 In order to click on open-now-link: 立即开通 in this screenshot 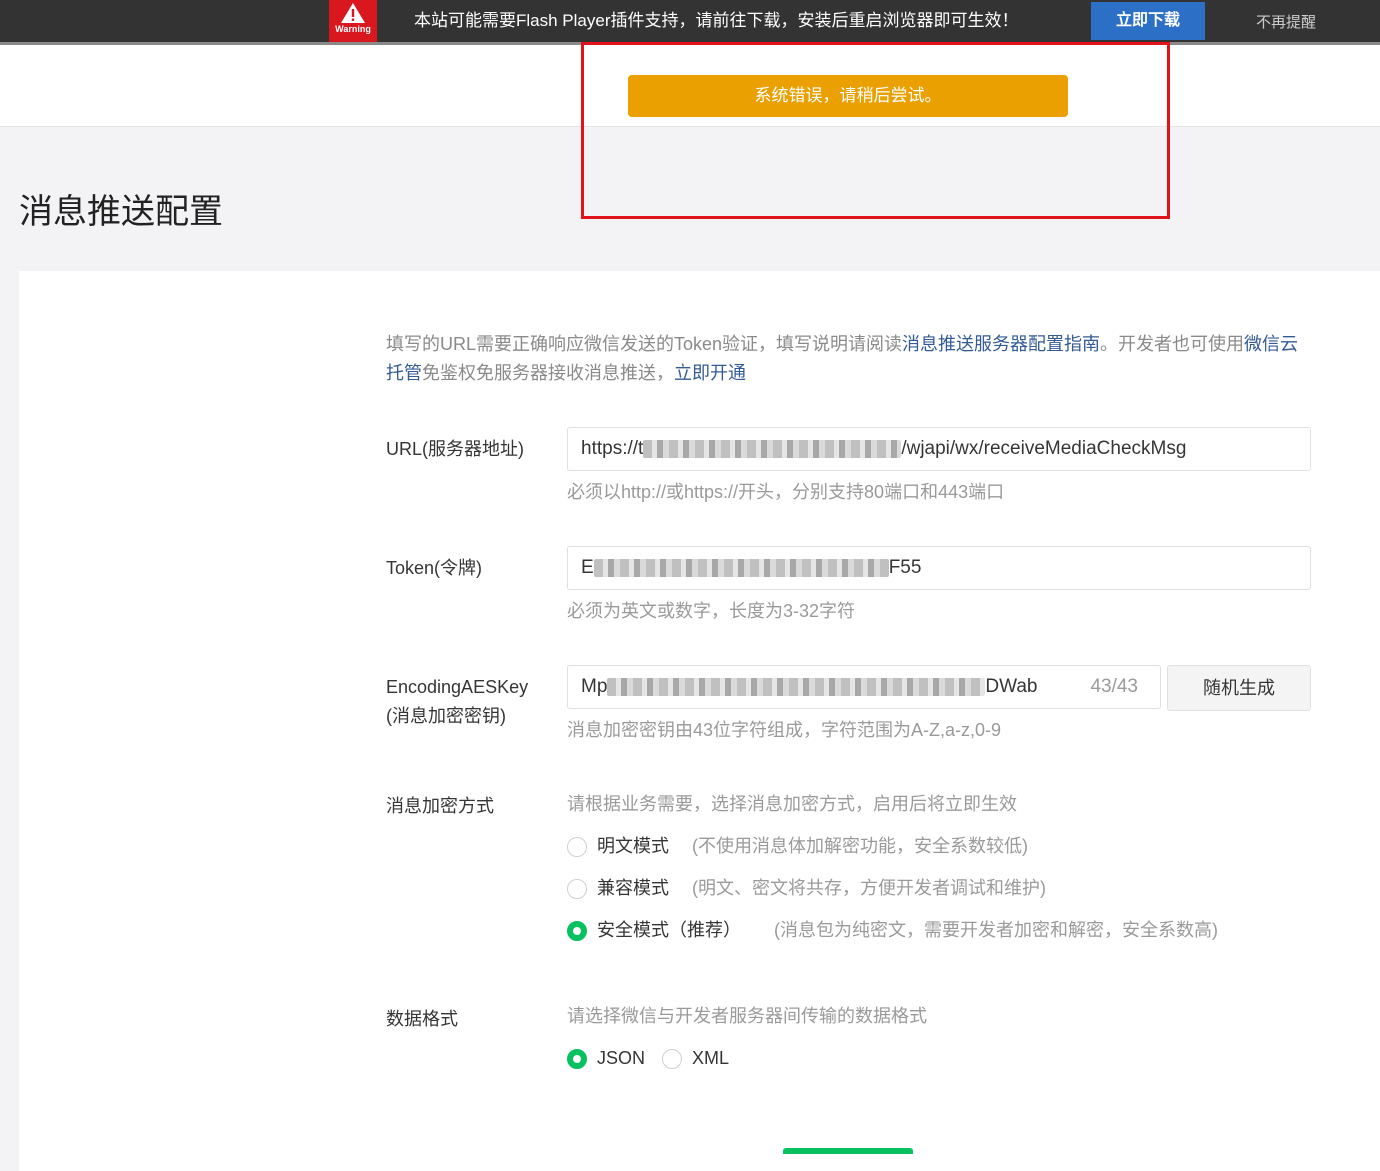, I will do `click(710, 373)`.